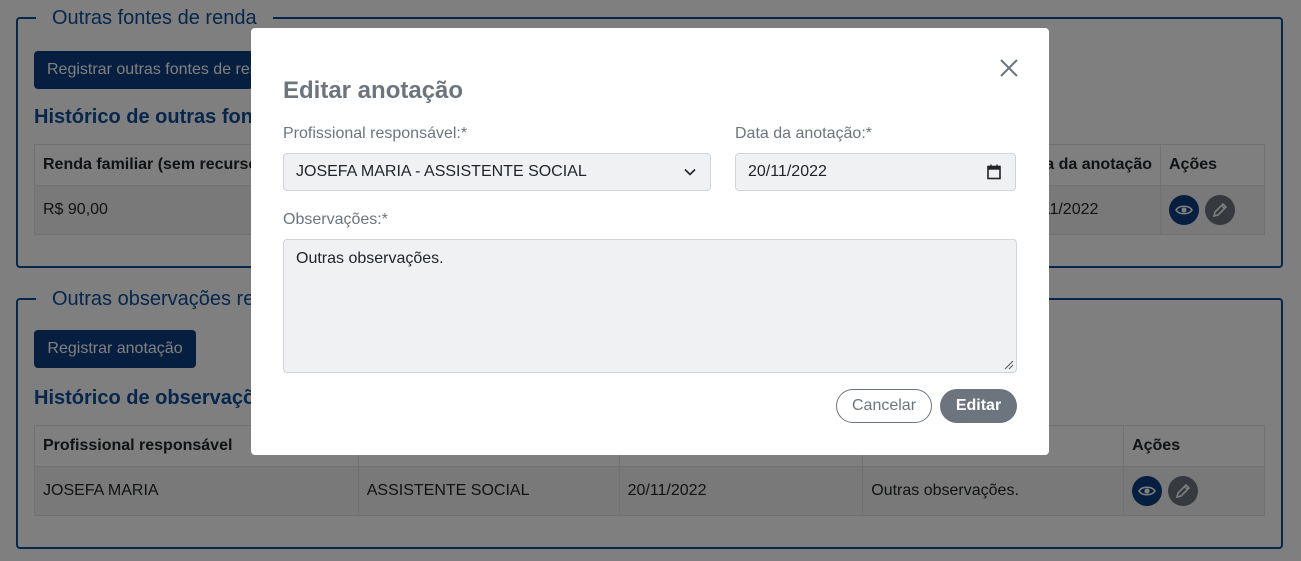 Image resolution: width=1301 pixels, height=561 pixels. What do you see at coordinates (335, 219) in the screenshot?
I see `notes-label: Observações:*` at bounding box center [335, 219].